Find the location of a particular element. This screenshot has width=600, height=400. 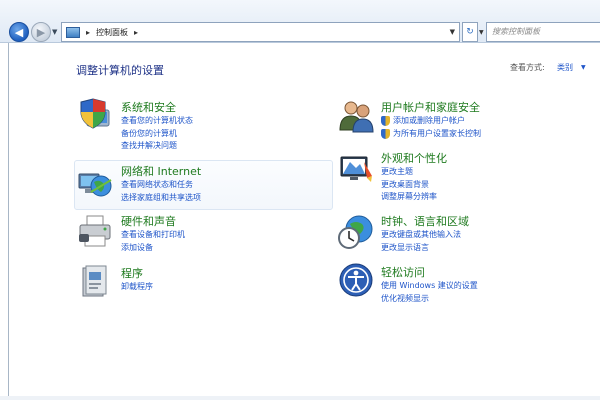

link-add-remove-accounts: 添加或删除用户帐户 is located at coordinates (431, 121).